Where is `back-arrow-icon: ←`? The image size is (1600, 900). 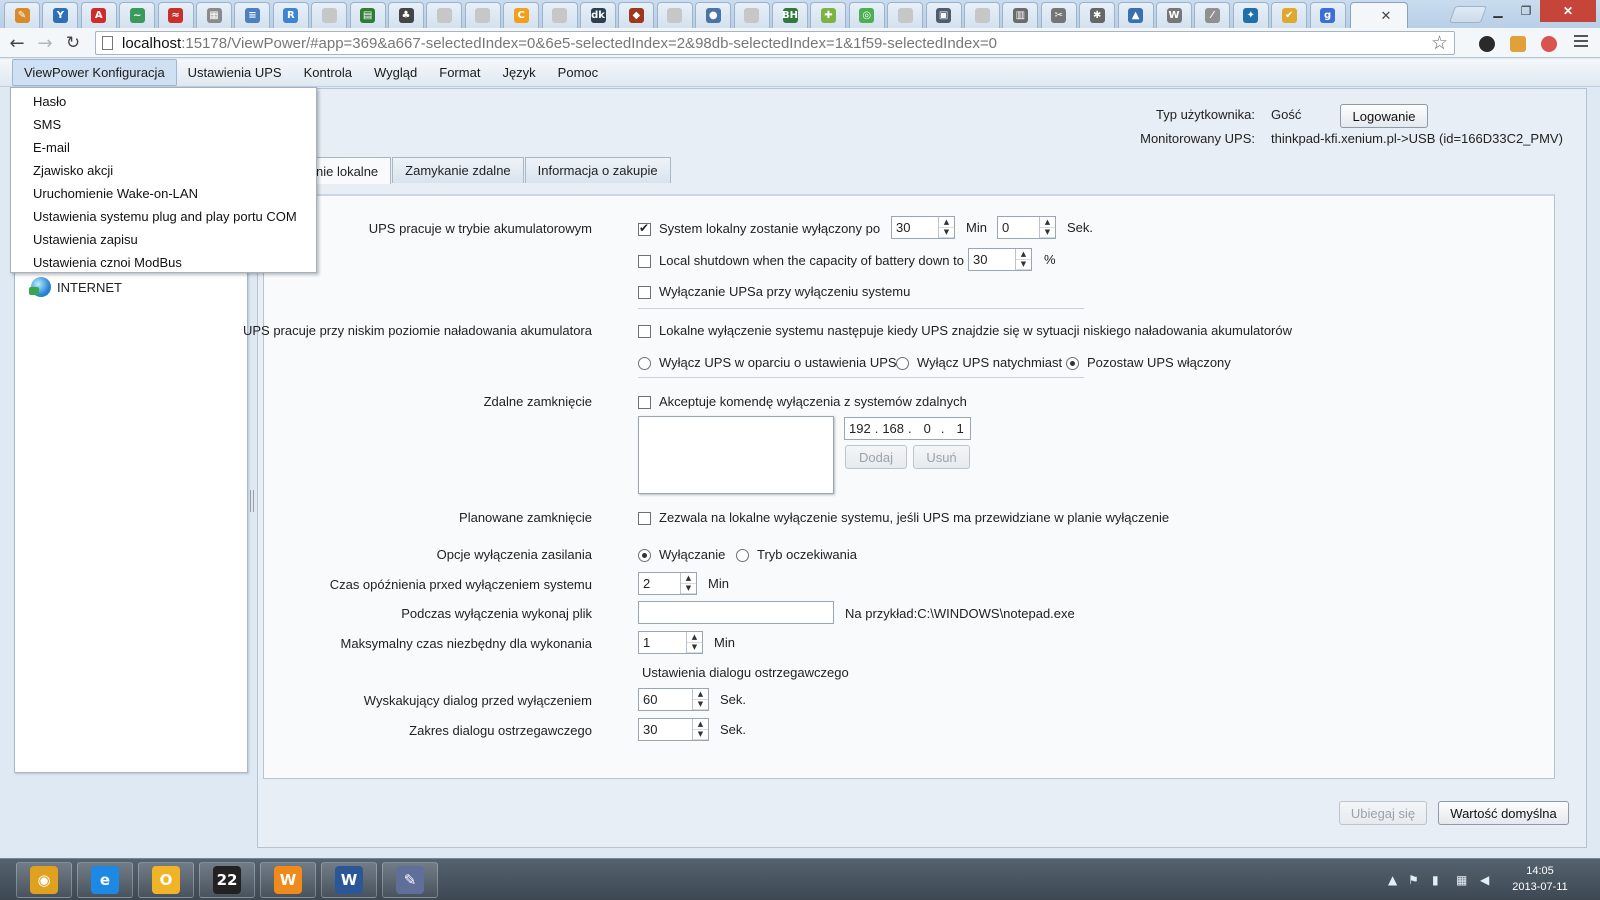
back-arrow-icon: ← is located at coordinates (17, 43).